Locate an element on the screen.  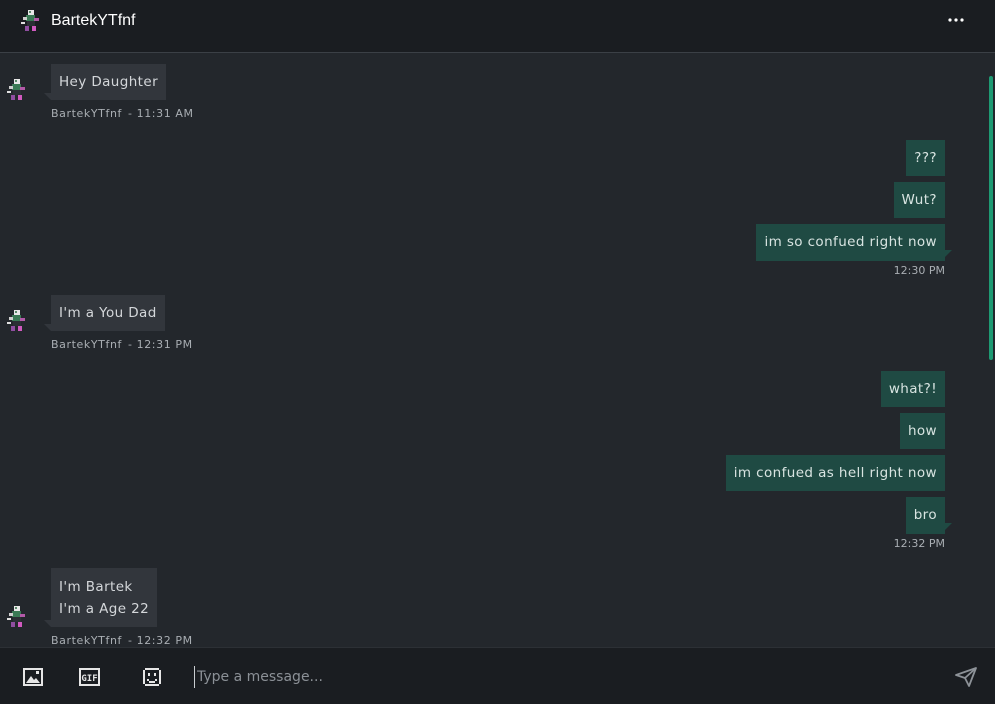
outgoing-message-bubble: bro is located at coordinates (925, 515).